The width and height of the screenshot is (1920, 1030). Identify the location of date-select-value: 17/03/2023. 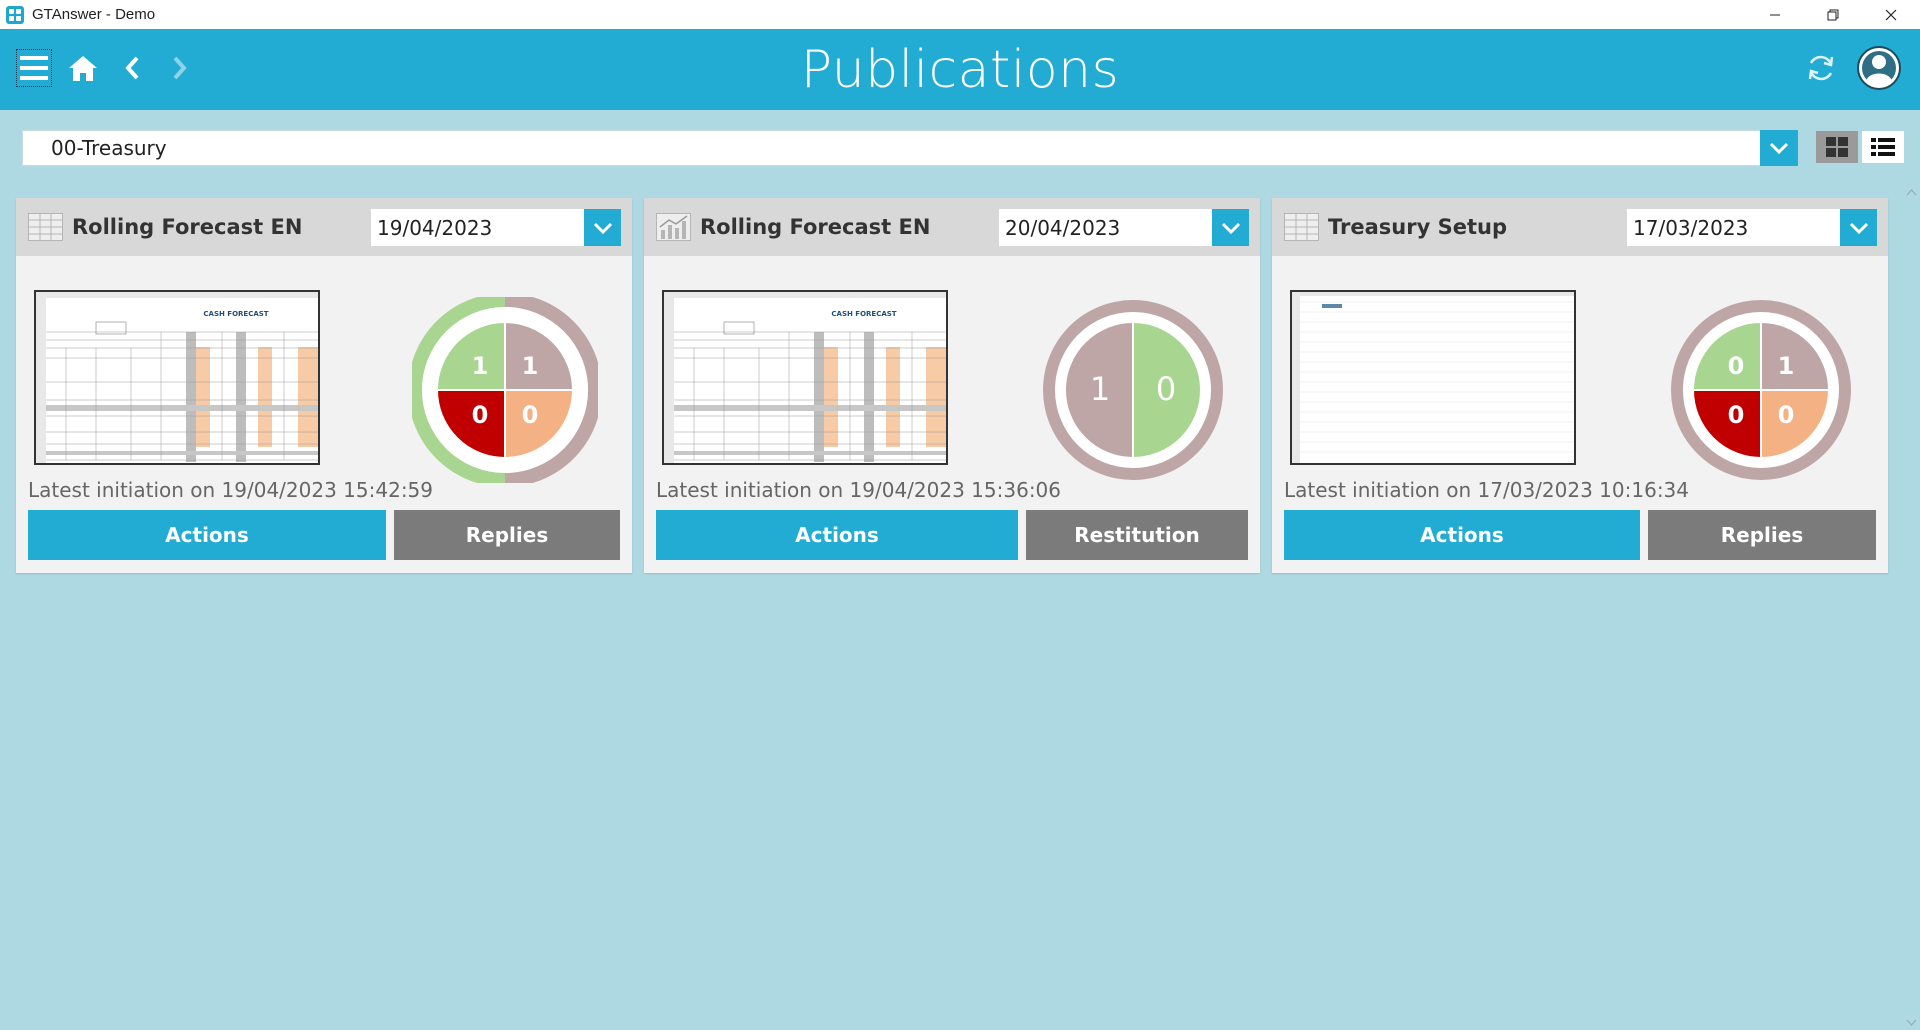
(1691, 227).